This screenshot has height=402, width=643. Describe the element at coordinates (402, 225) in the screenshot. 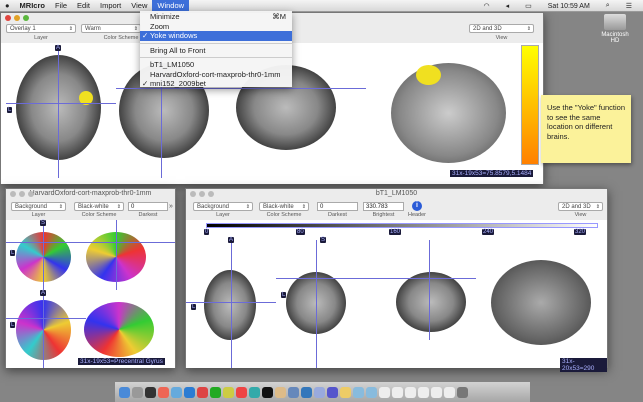

I see `intensity-colorbar` at that location.